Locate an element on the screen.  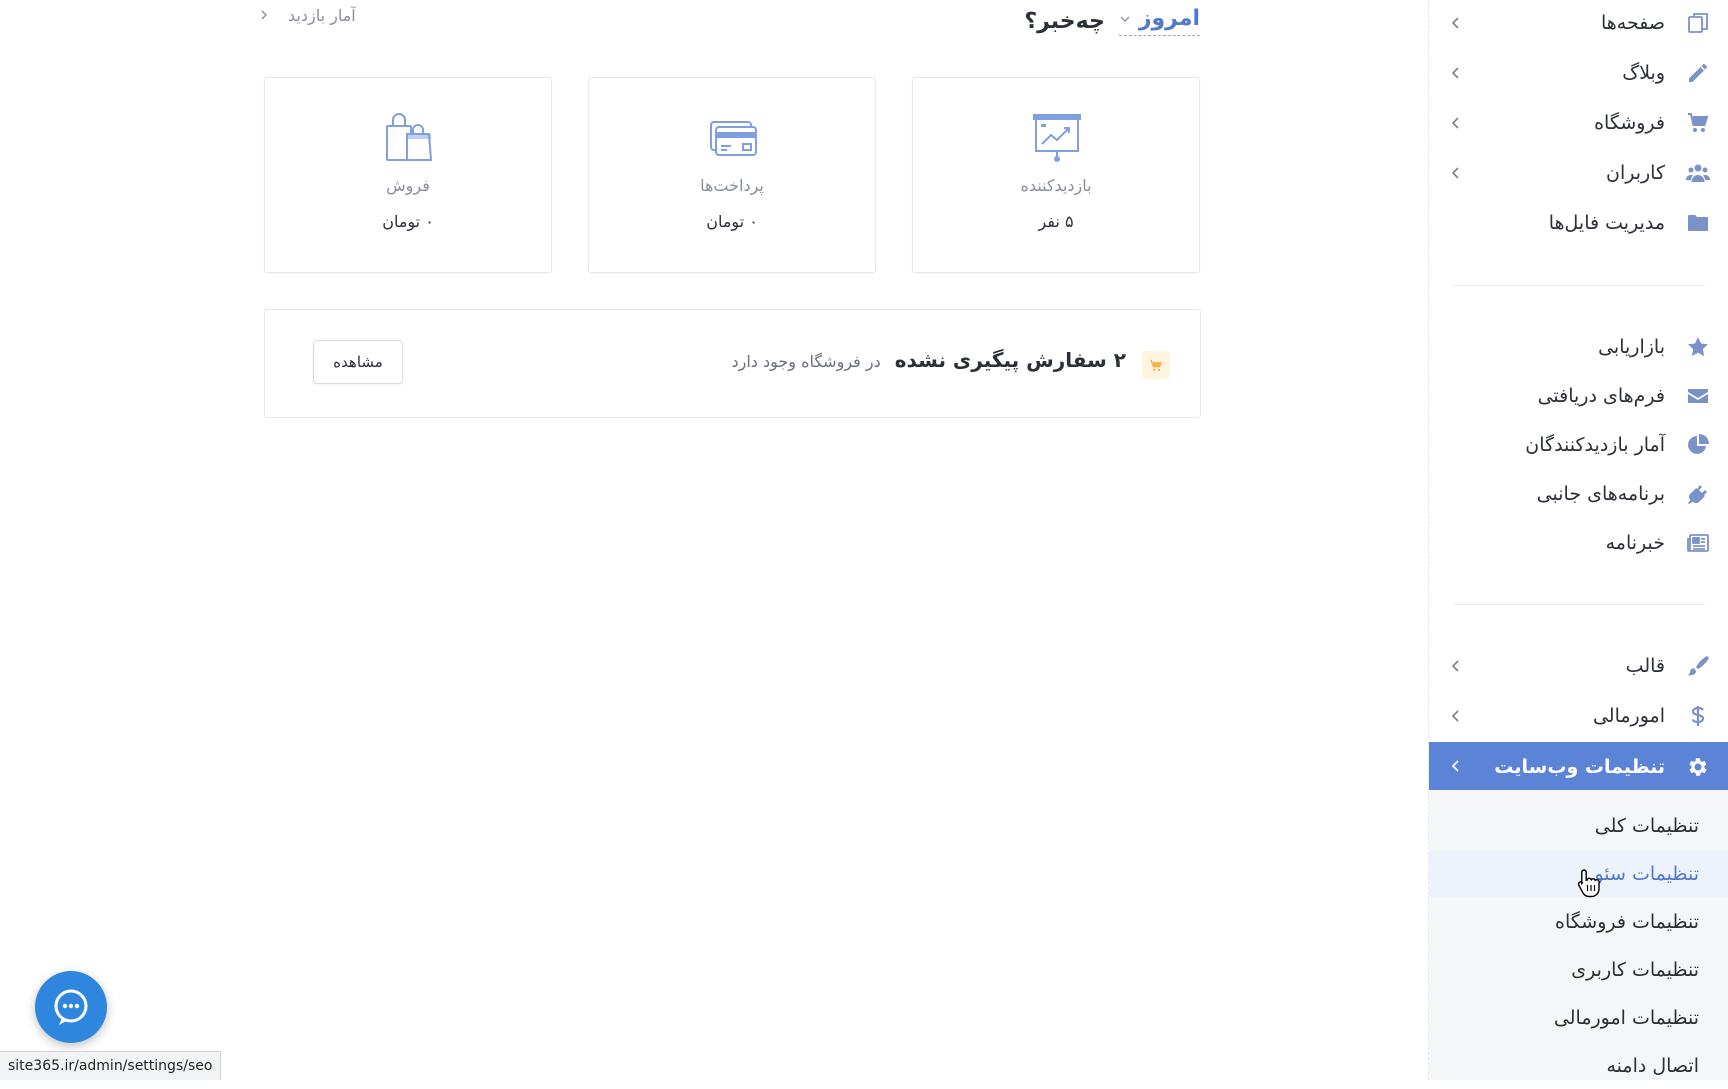
chat-support-button is located at coordinates (71, 1007).